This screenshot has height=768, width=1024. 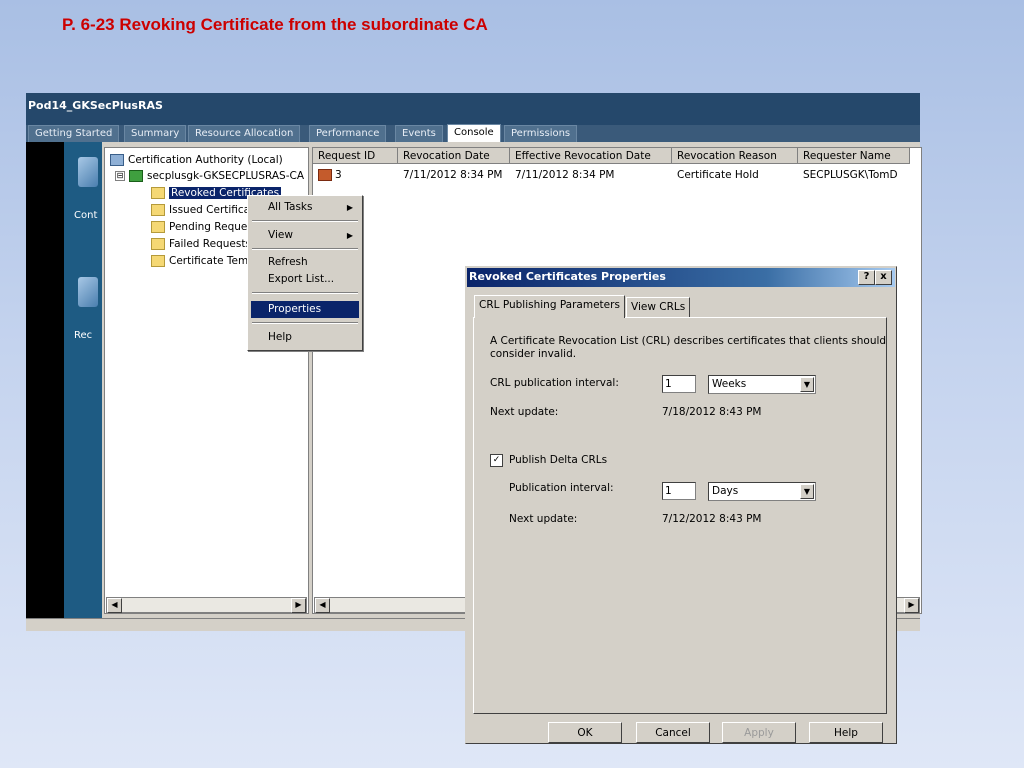 What do you see at coordinates (846, 732) in the screenshot?
I see `help-button: Help` at bounding box center [846, 732].